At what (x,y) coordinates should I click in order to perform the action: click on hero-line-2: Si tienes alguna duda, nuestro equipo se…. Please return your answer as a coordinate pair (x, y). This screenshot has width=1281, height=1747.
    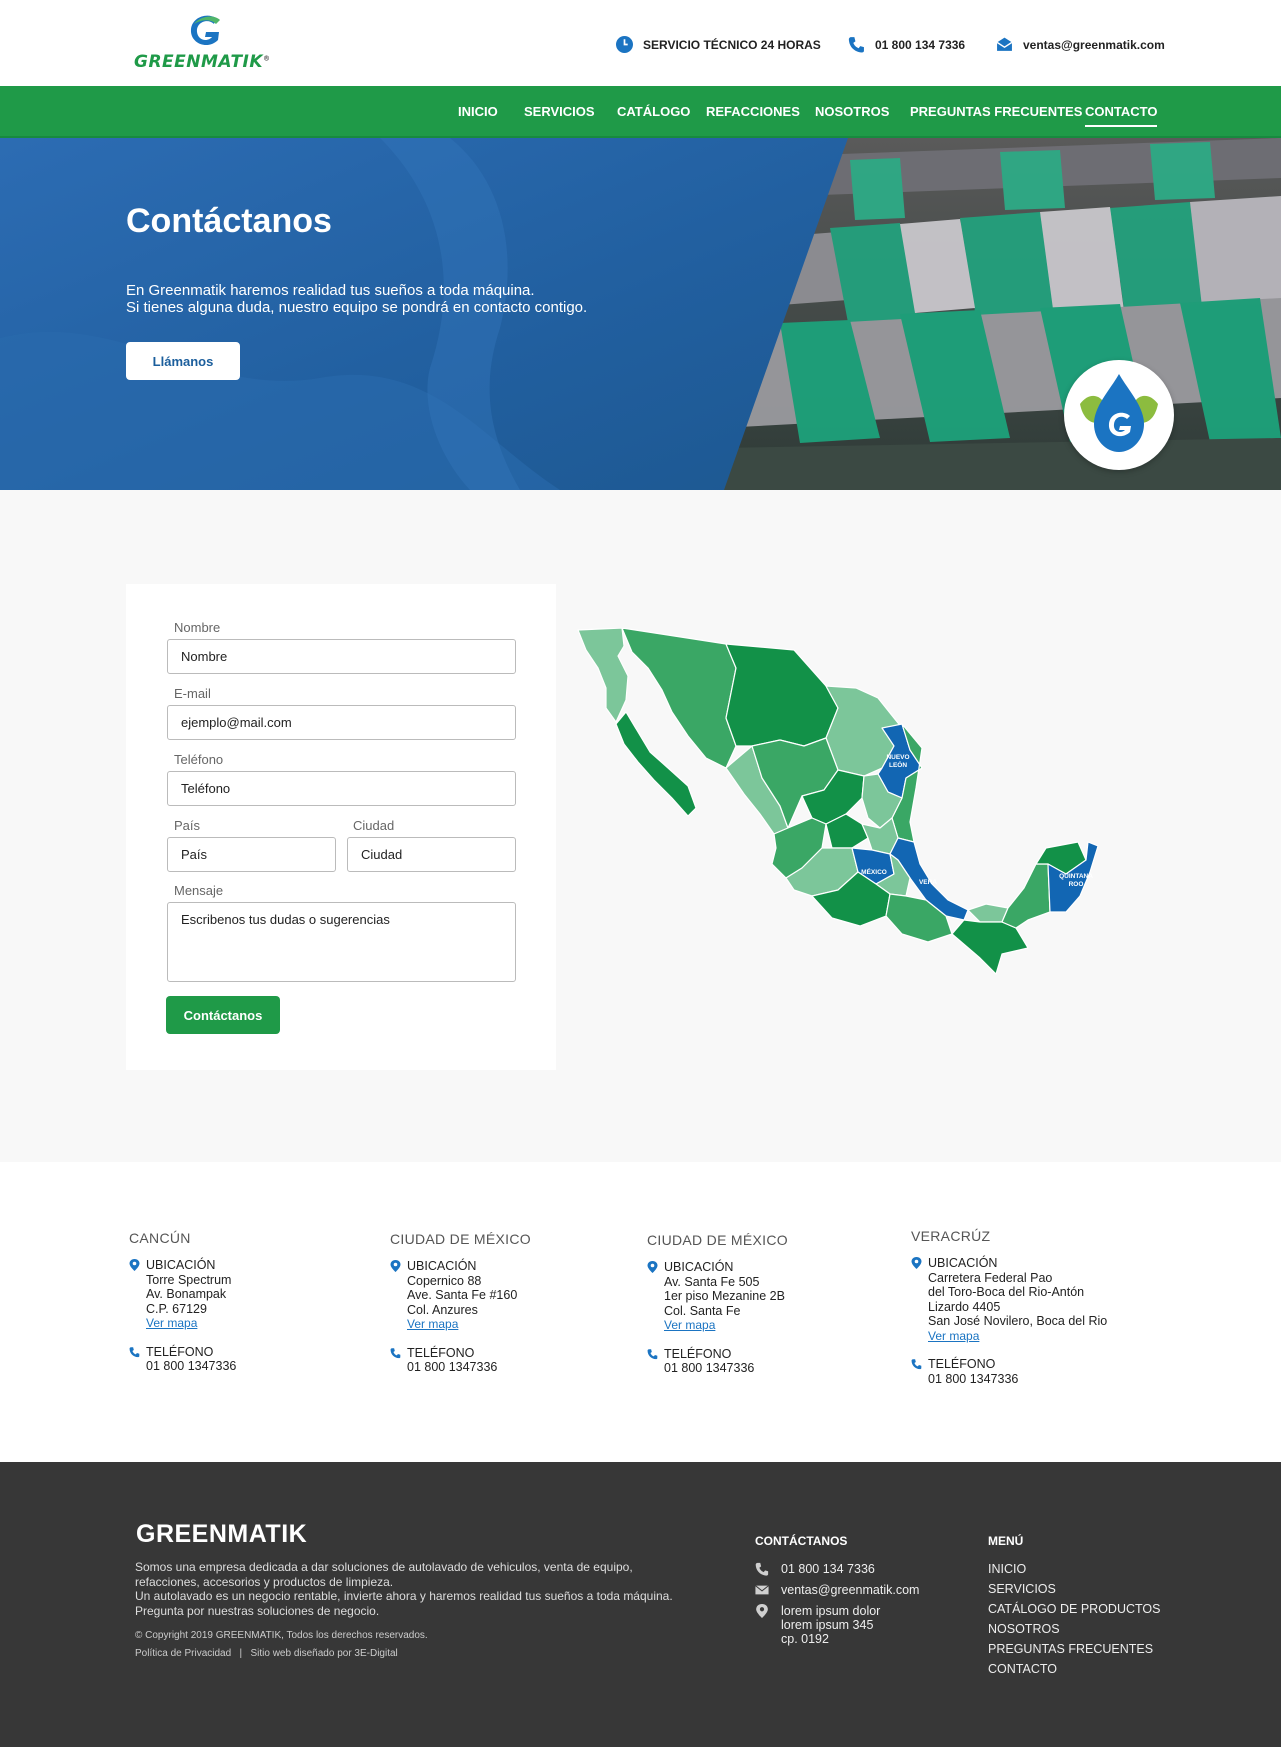
    Looking at the image, I should click on (357, 307).